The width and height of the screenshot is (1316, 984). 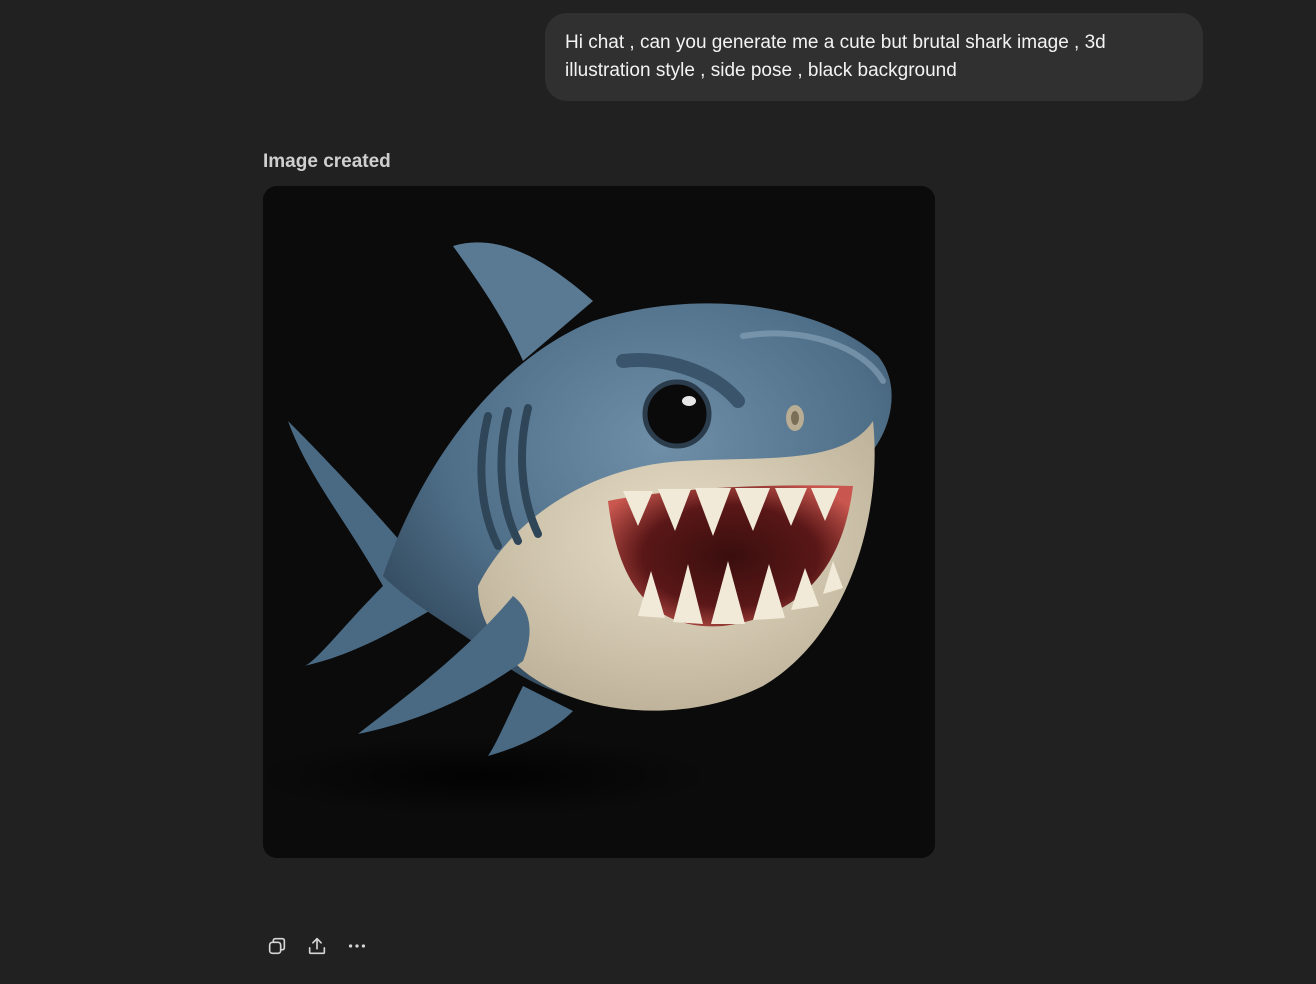 I want to click on copy-button, so click(x=277, y=946).